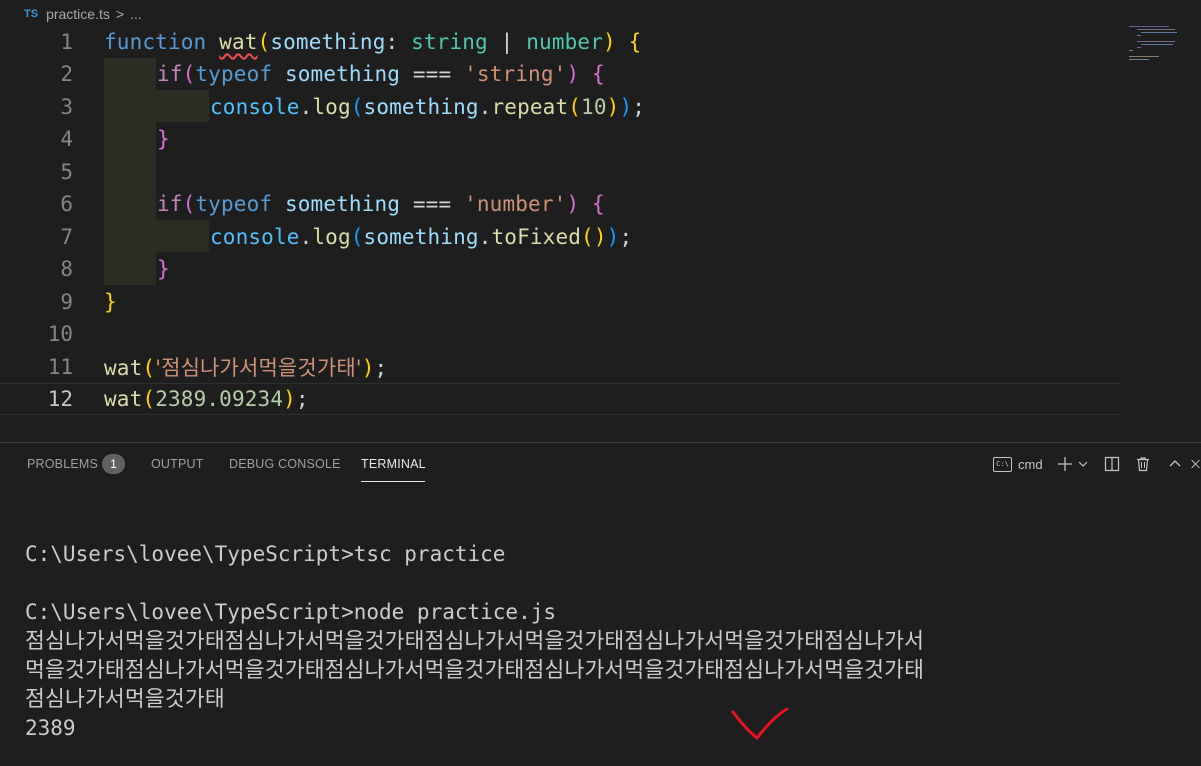  What do you see at coordinates (560, 399) in the screenshot?
I see `code-line-current: 12 wat(2389.09234);` at bounding box center [560, 399].